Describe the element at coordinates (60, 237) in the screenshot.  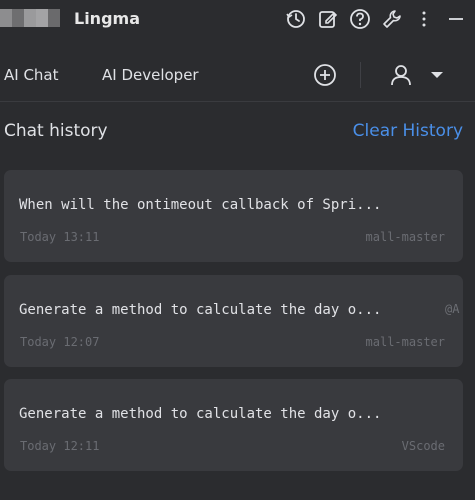
I see `history-item-time: Today 13:11` at that location.